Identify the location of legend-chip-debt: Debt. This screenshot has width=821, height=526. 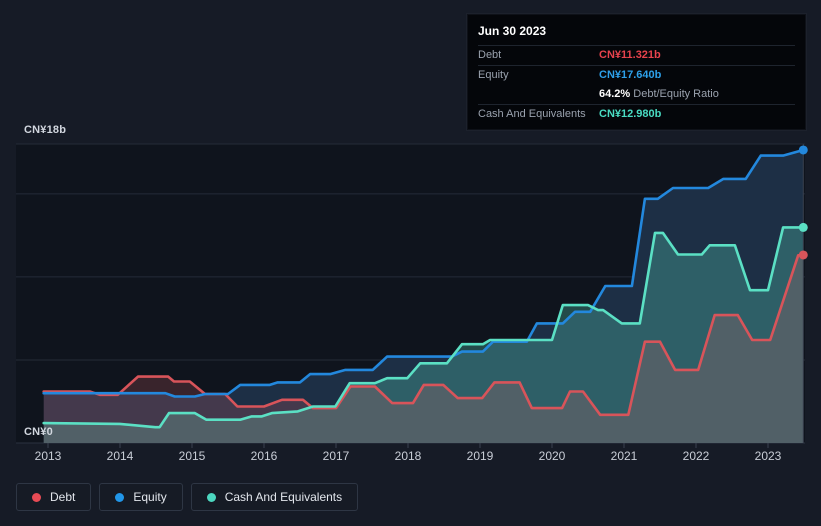
(54, 497).